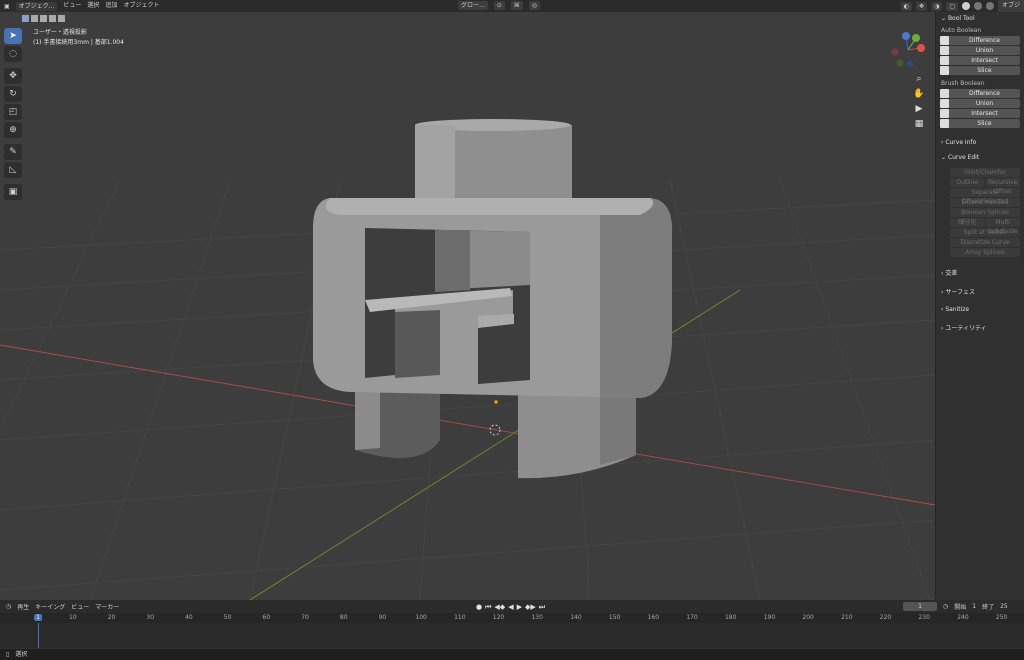 Image resolution: width=1024 pixels, height=660 pixels. I want to click on menu-object: オブジェクト, so click(141, 6).